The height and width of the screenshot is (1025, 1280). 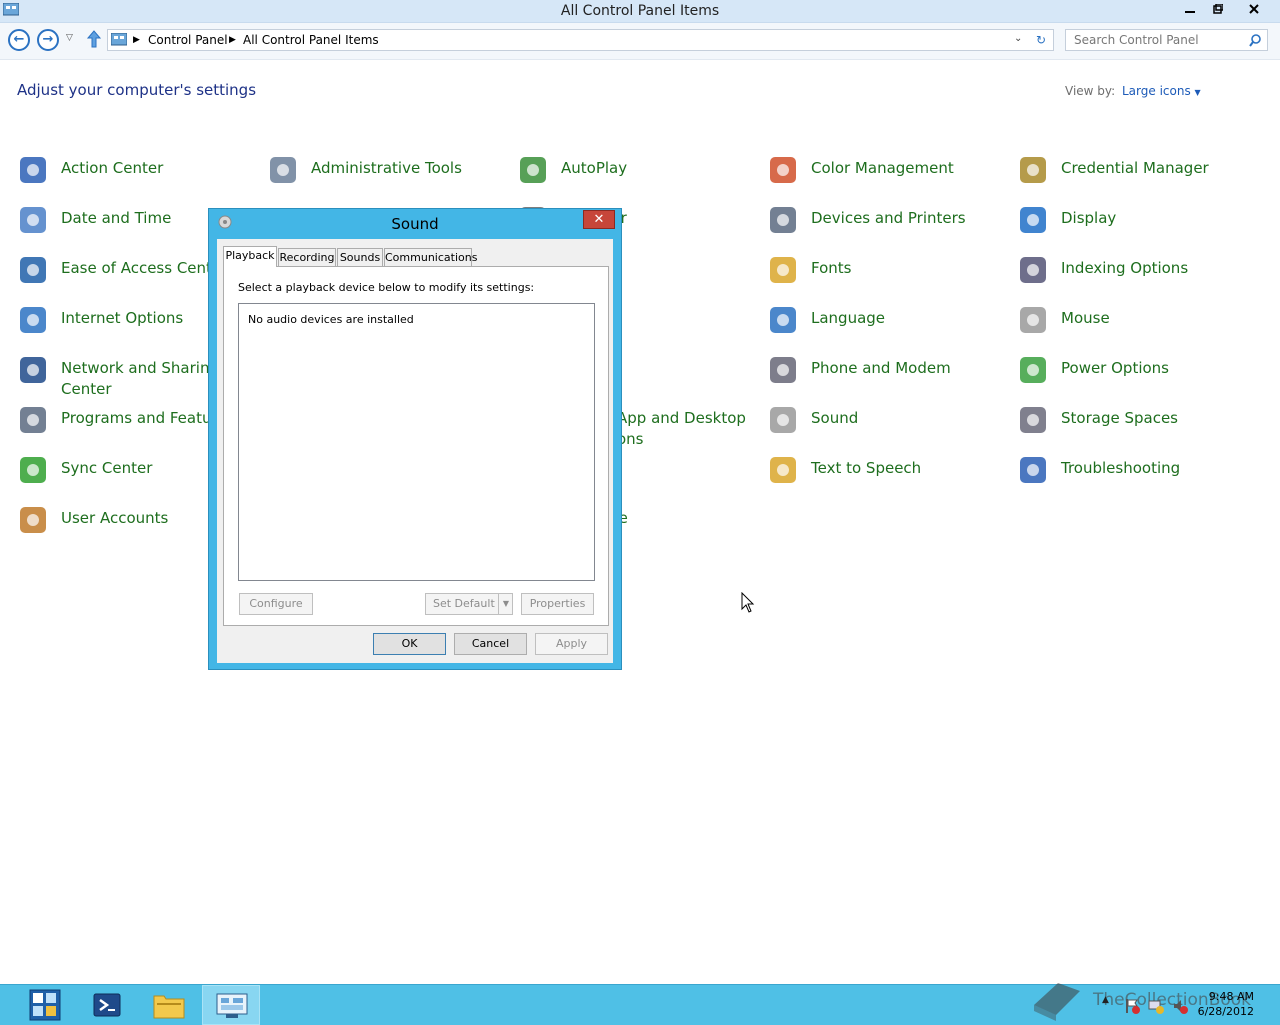 What do you see at coordinates (1135, 168) in the screenshot?
I see `control-panel-item-label: Credential Manager` at bounding box center [1135, 168].